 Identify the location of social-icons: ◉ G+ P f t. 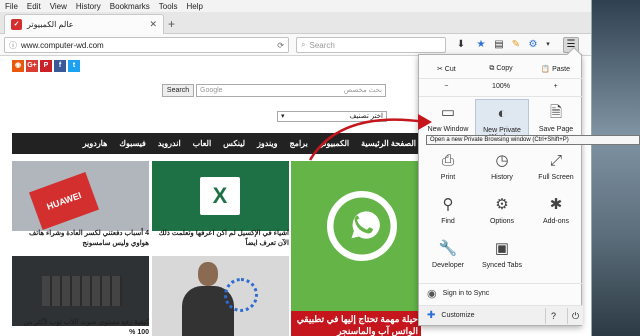
(46, 66).